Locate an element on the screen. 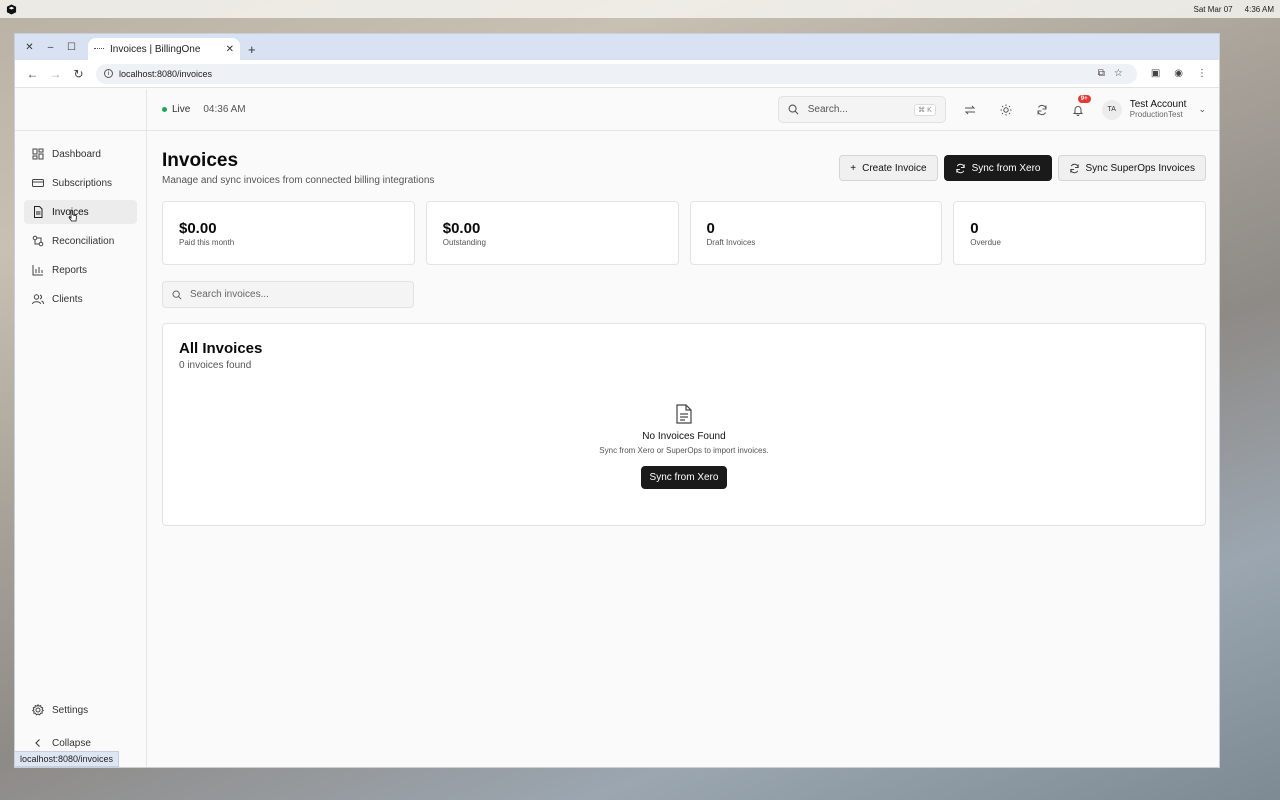  bookmark-star-icon: ☆ is located at coordinates (1118, 73).